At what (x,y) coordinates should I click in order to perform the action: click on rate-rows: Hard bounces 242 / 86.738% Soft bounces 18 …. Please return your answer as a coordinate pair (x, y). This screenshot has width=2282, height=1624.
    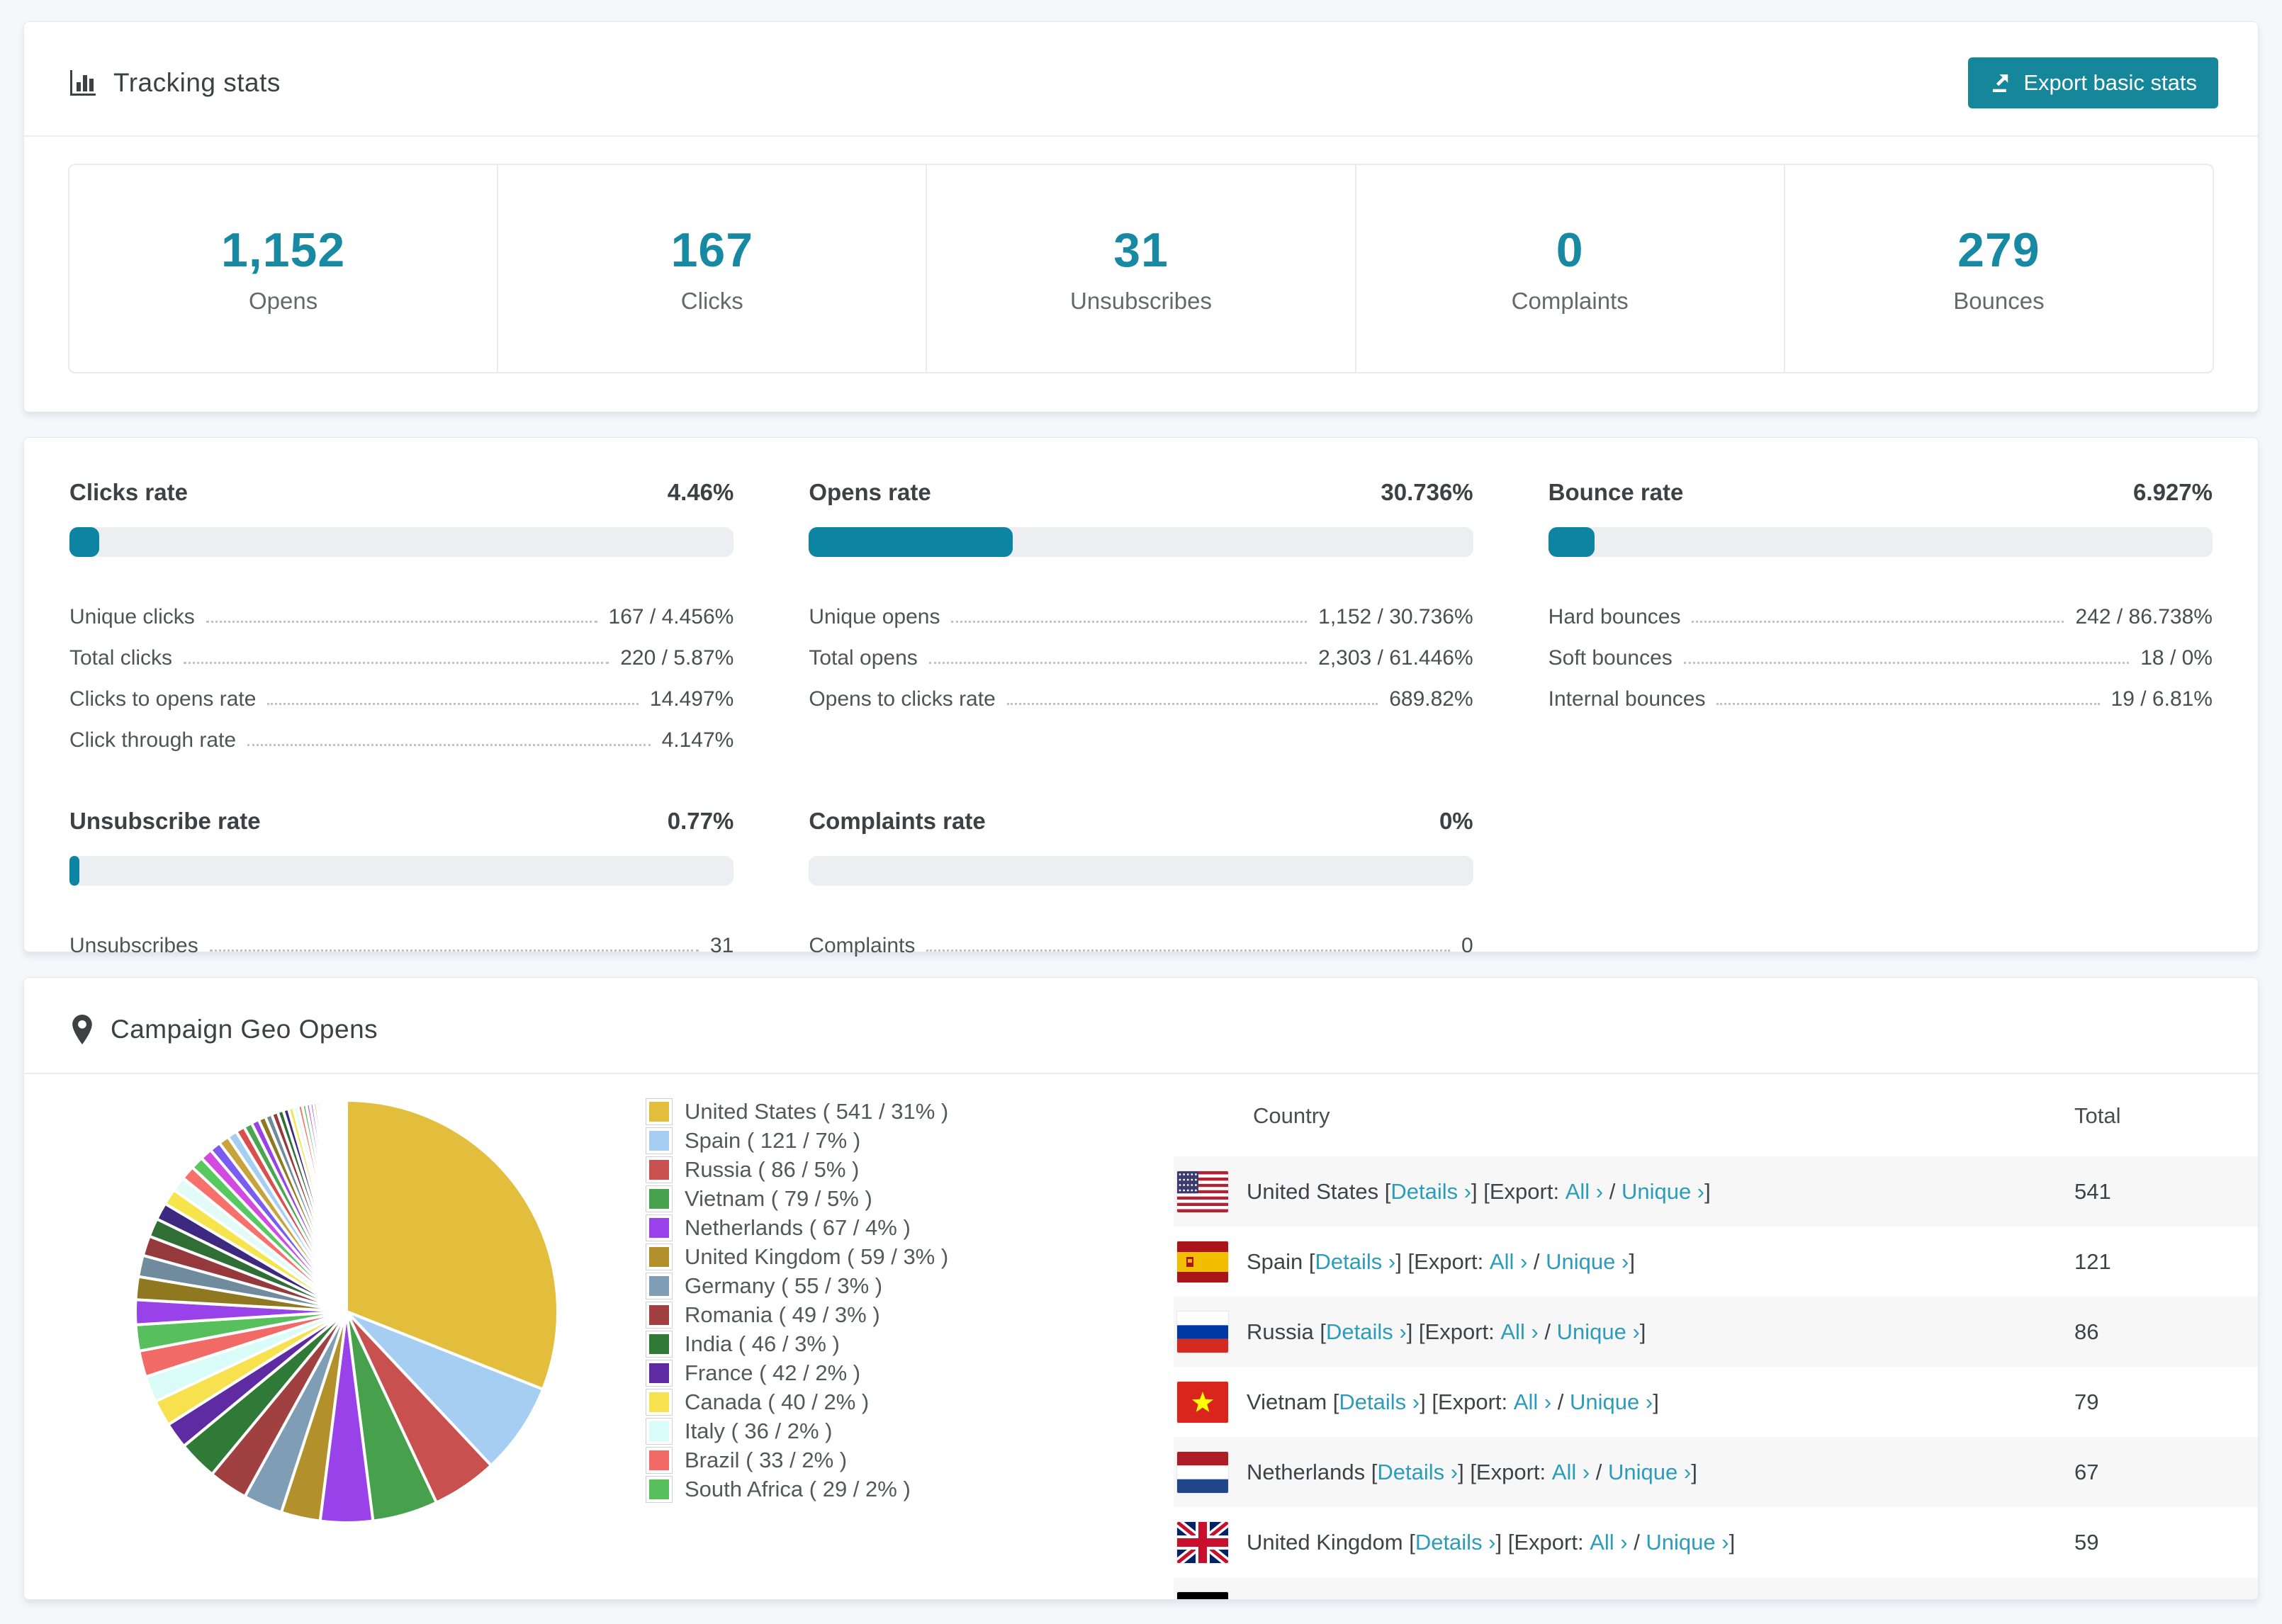
    Looking at the image, I should click on (1881, 649).